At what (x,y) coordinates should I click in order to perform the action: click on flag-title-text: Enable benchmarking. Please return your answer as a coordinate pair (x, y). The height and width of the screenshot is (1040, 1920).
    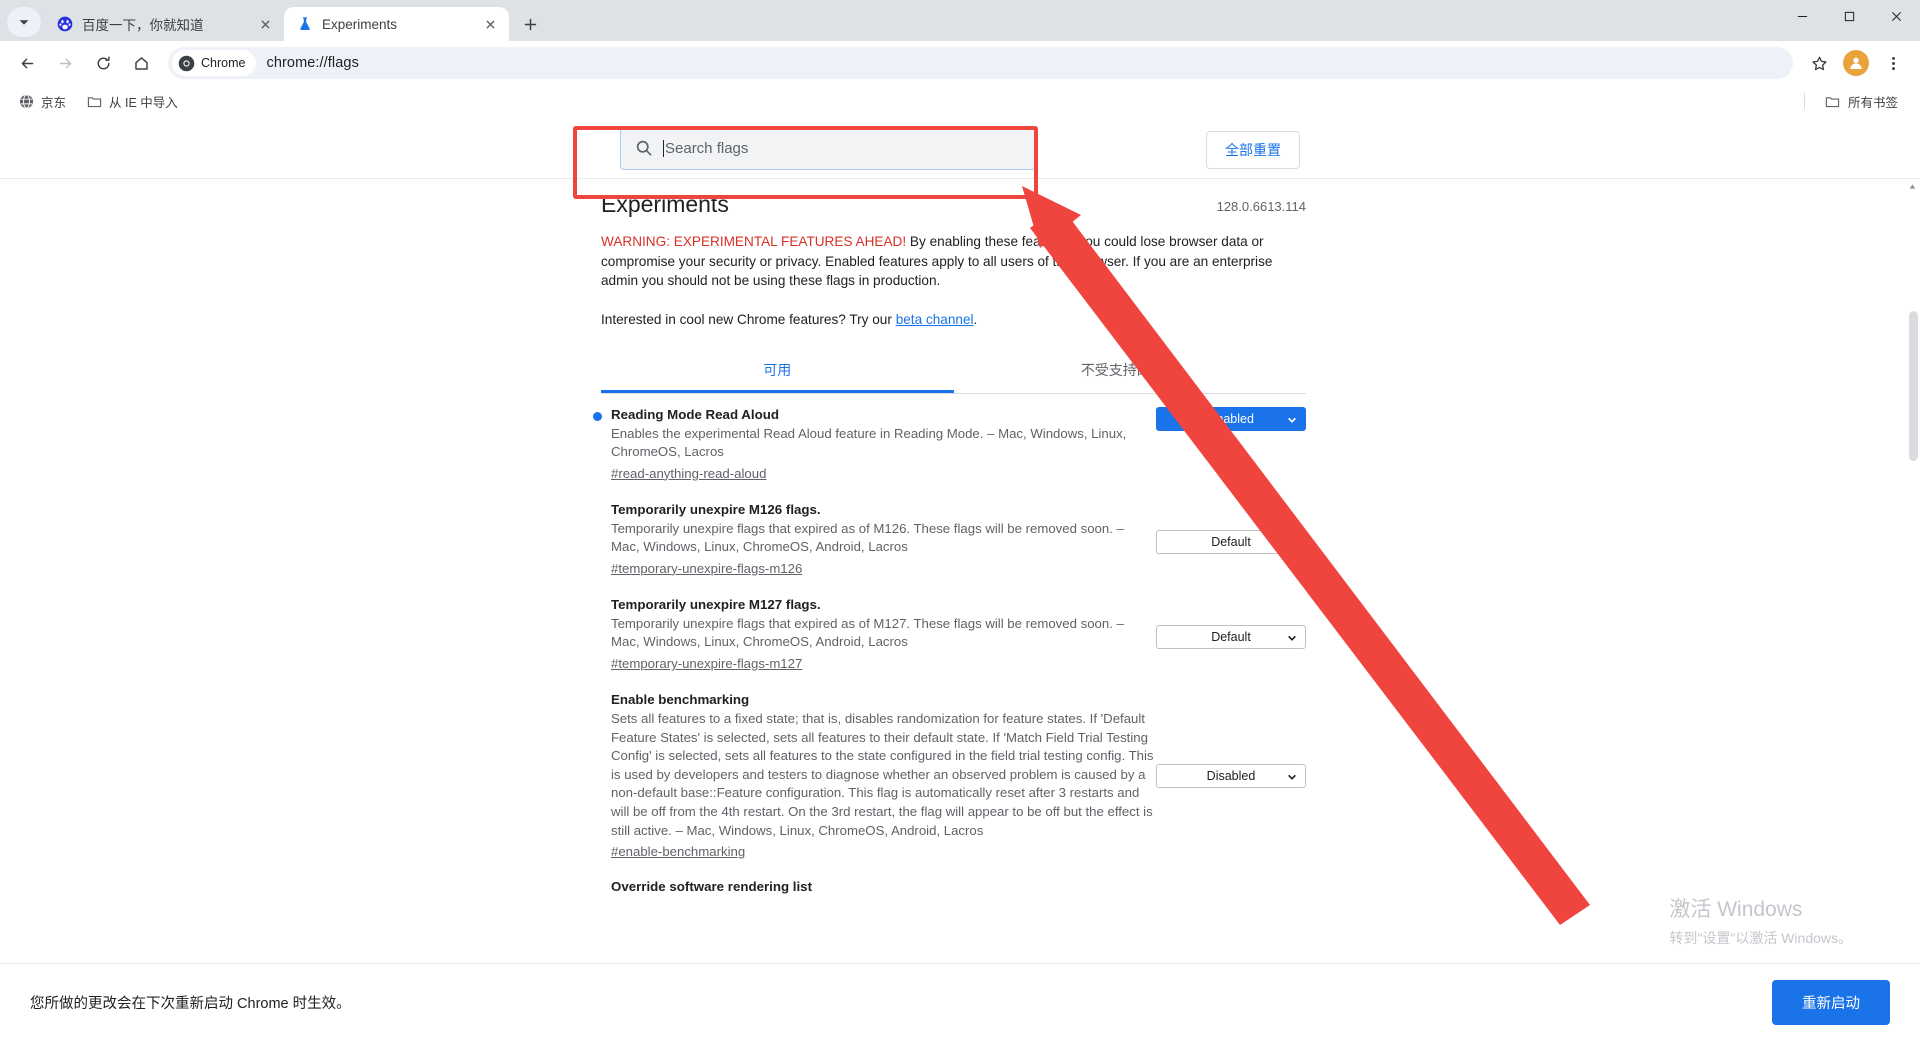
    Looking at the image, I should click on (680, 700).